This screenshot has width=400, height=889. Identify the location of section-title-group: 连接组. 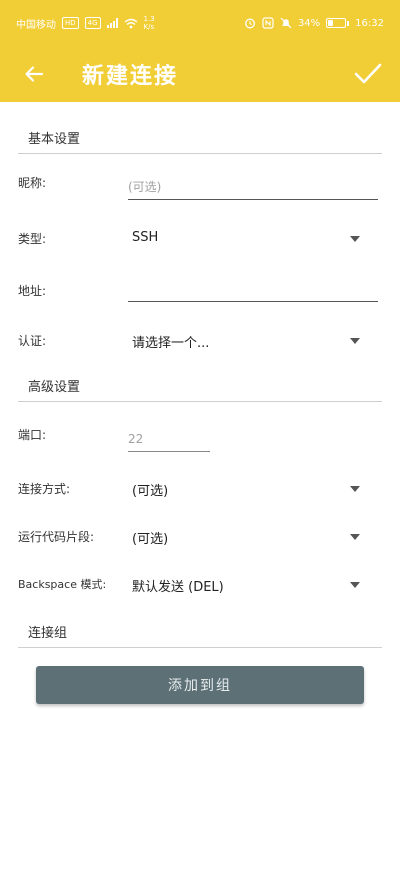
(48, 633).